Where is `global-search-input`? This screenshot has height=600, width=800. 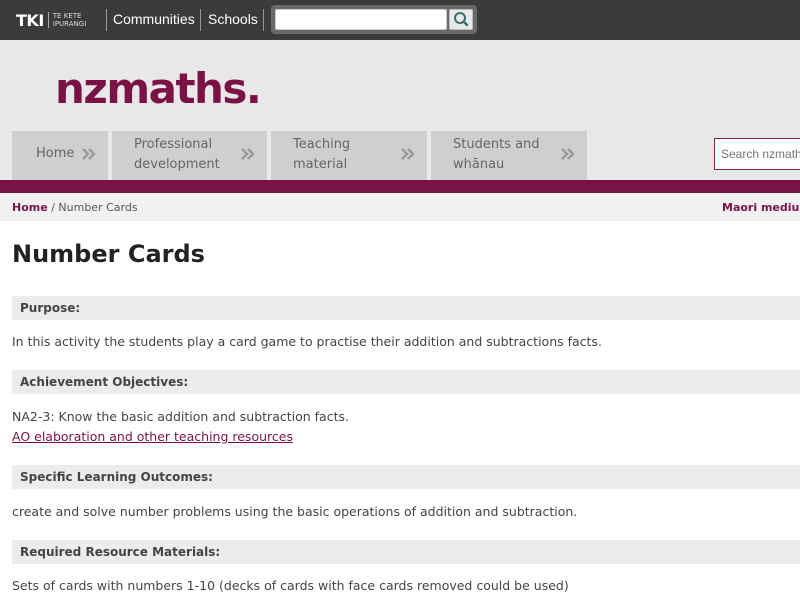
global-search-input is located at coordinates (361, 19).